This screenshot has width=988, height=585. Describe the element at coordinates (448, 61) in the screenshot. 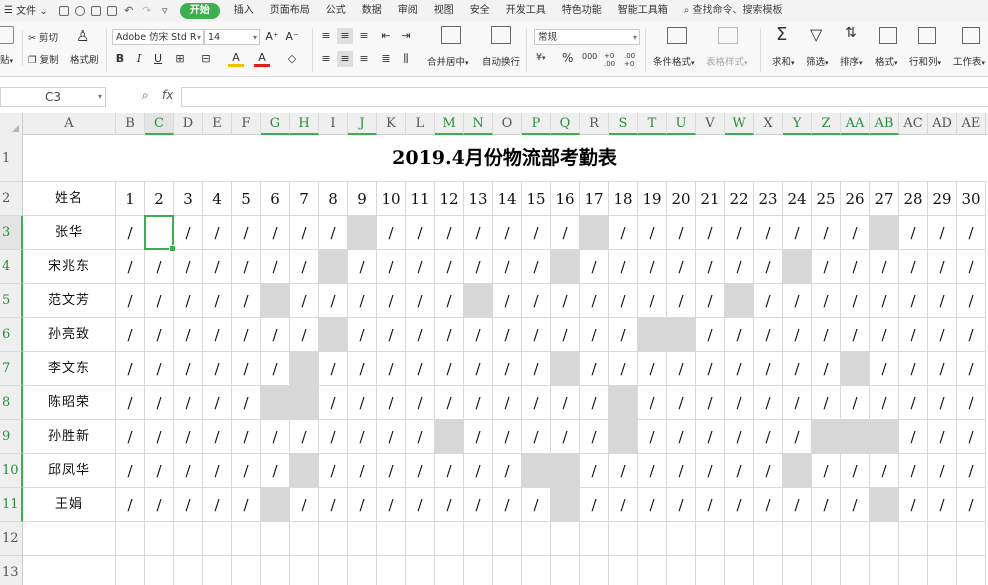

I see `merge-center-button: 合并居中▾` at that location.